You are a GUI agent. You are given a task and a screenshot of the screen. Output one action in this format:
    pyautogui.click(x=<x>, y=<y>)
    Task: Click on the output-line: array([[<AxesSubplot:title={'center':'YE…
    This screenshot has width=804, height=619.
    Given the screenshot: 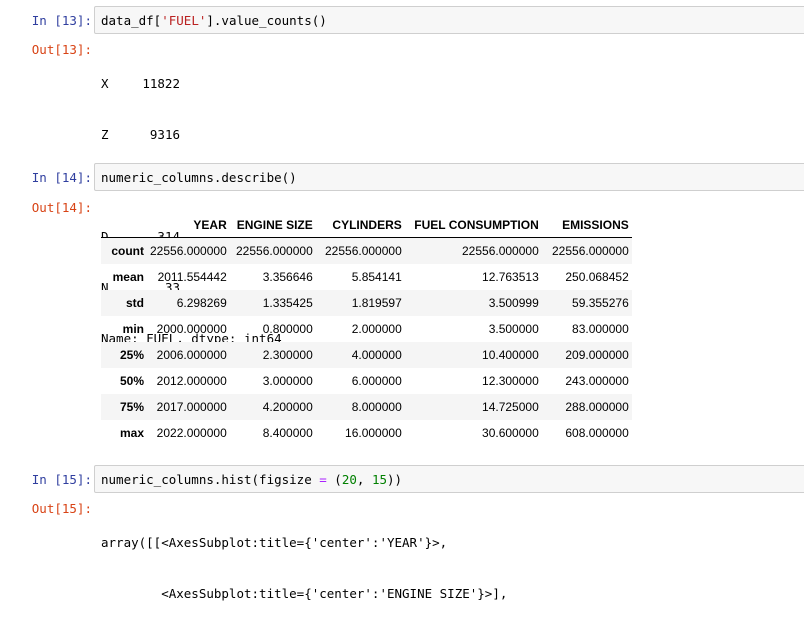 What is the action you would take?
    pyautogui.click(x=274, y=542)
    